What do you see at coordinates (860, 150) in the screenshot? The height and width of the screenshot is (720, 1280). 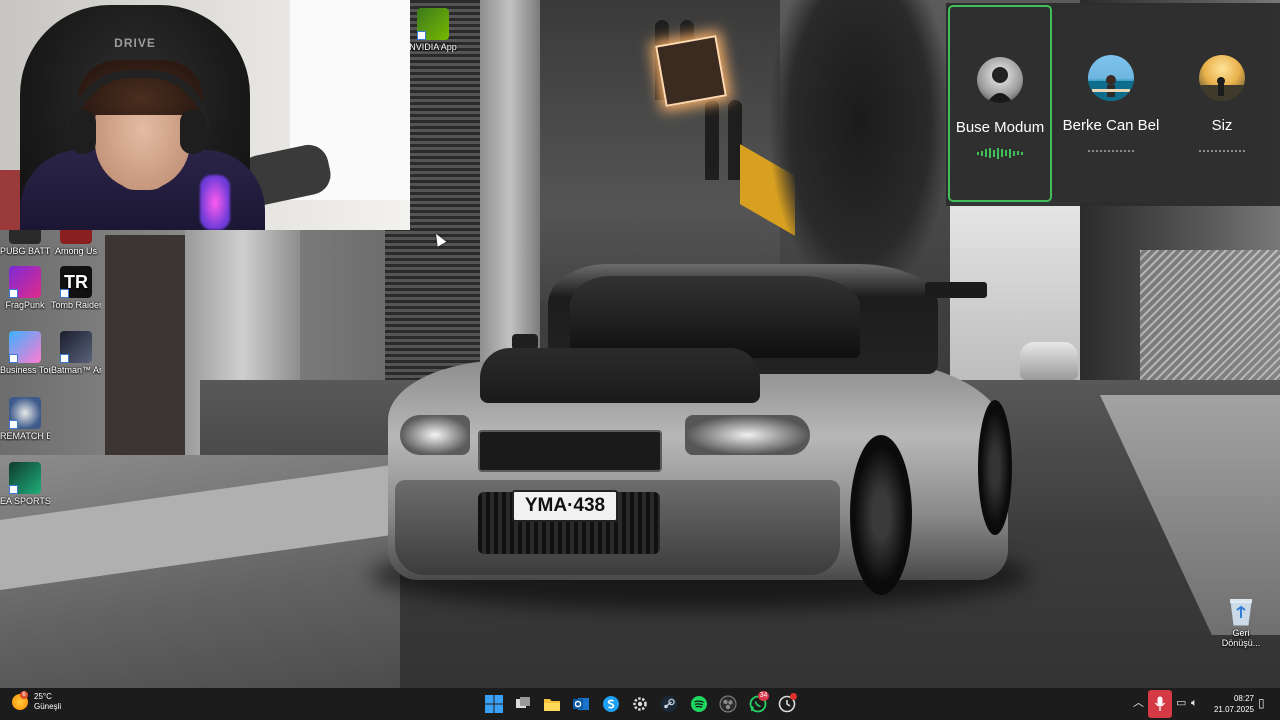 I see `wallpaper-tree` at bounding box center [860, 150].